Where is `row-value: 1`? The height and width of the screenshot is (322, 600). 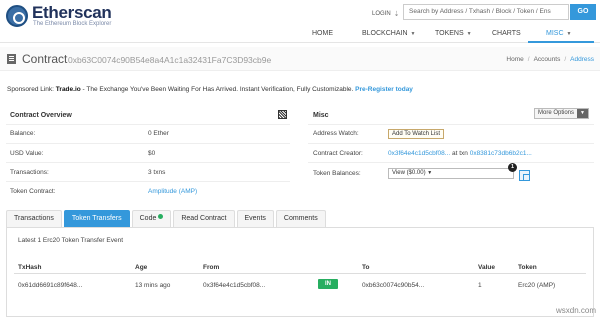
row-value: 1 is located at coordinates (480, 285).